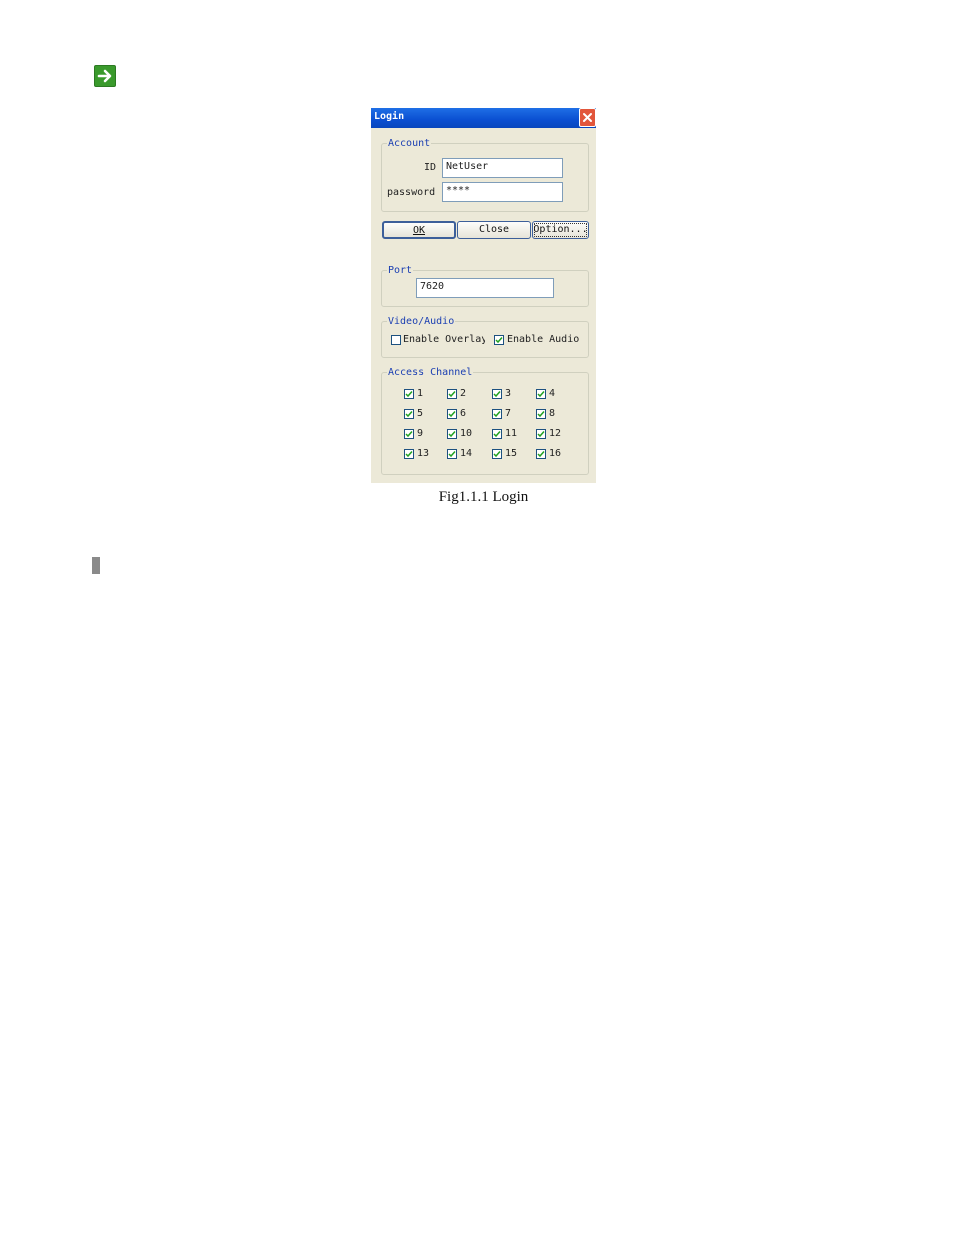 This screenshot has width=954, height=1235. What do you see at coordinates (409, 143) in the screenshot?
I see `account-legend: Account` at bounding box center [409, 143].